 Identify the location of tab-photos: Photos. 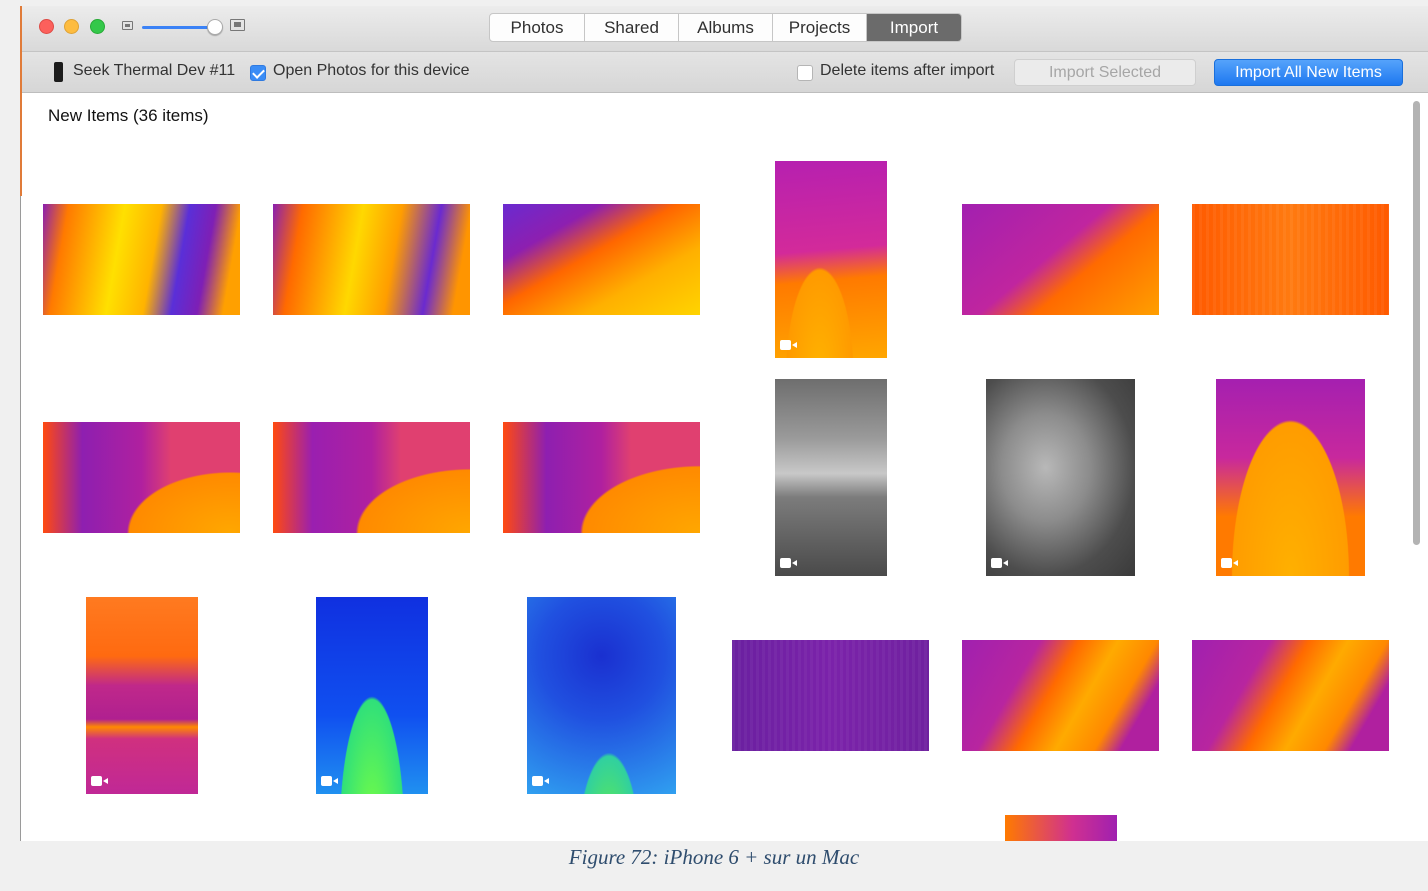
(537, 27).